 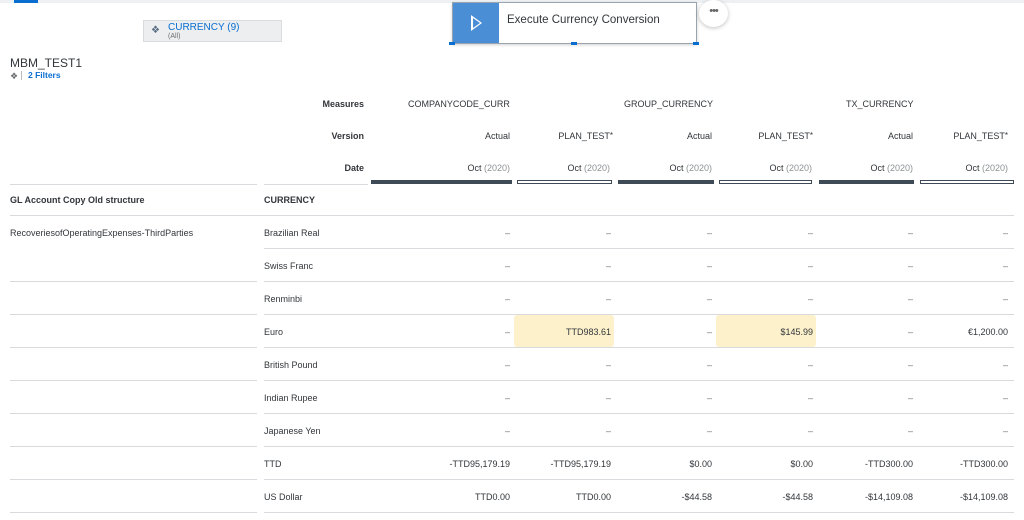 I want to click on value-cell: €1,200.00, so click(x=958, y=332).